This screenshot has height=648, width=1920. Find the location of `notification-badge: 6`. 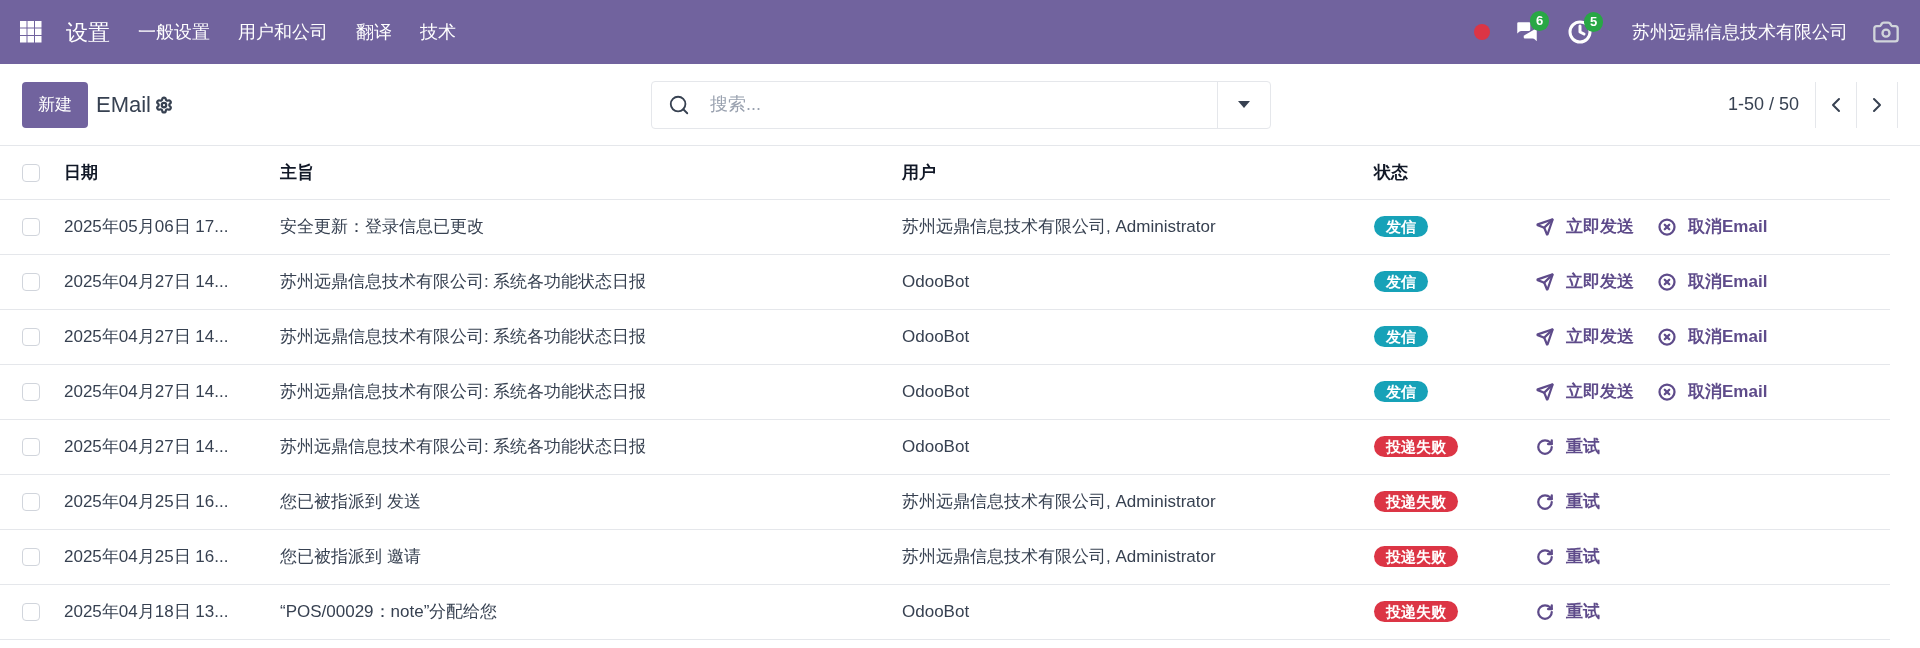

notification-badge: 6 is located at coordinates (1540, 21).